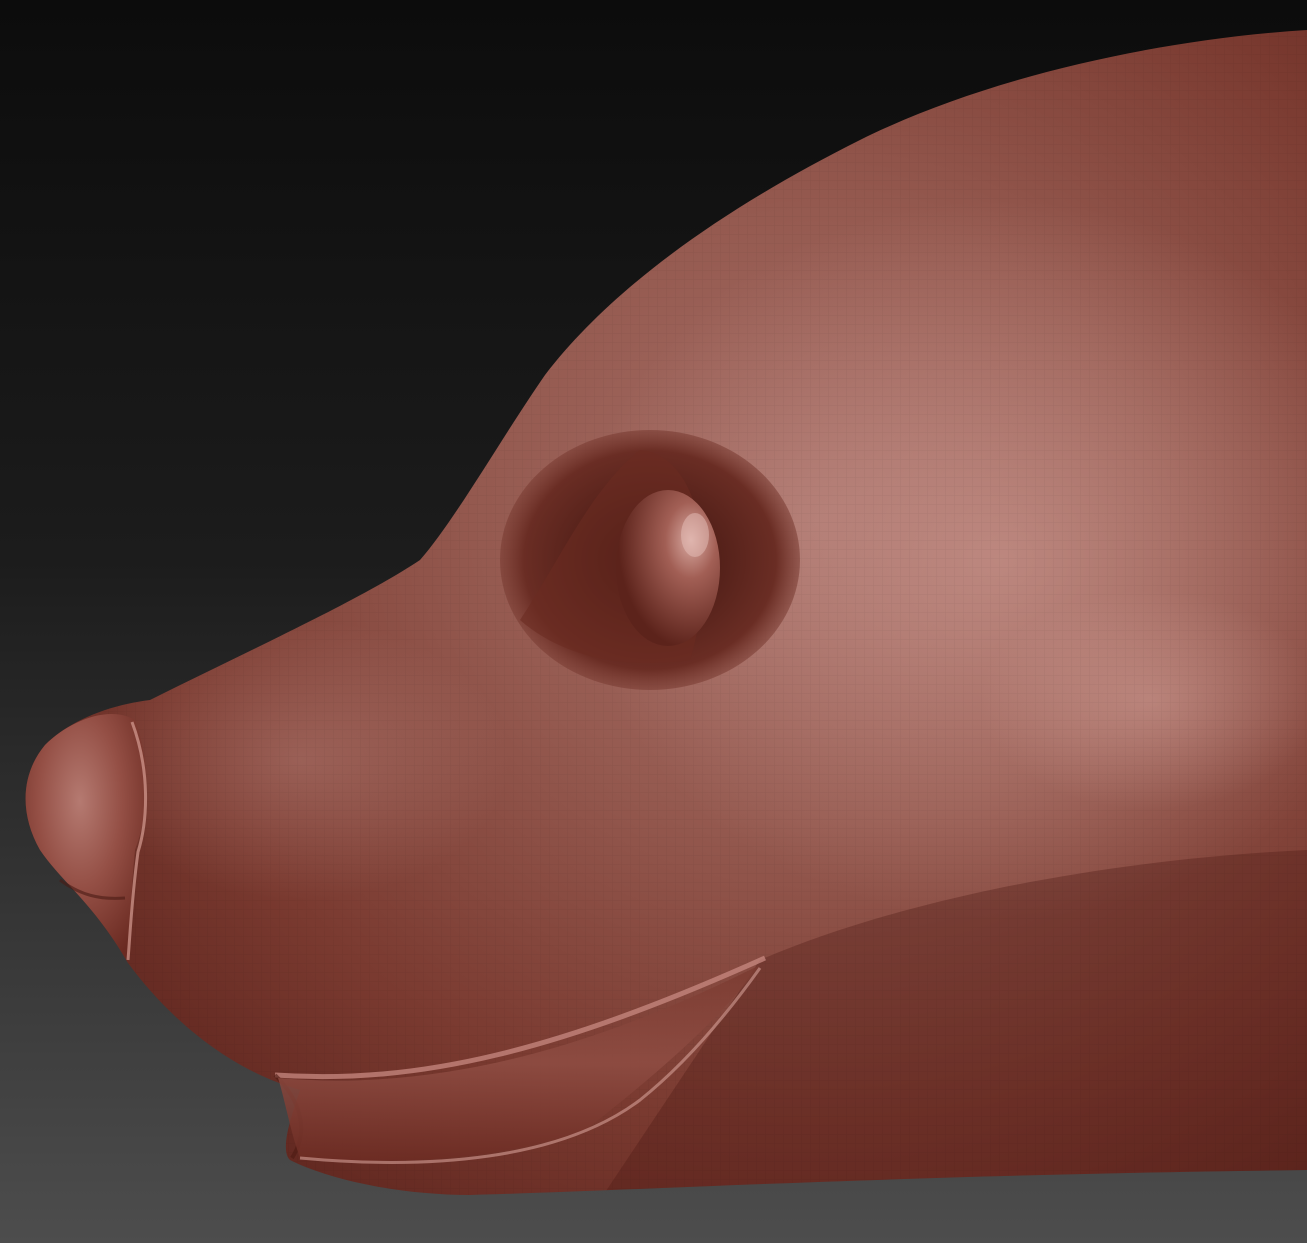 The width and height of the screenshot is (1307, 1243). What do you see at coordinates (695, 535) in the screenshot?
I see `eye-specular` at bounding box center [695, 535].